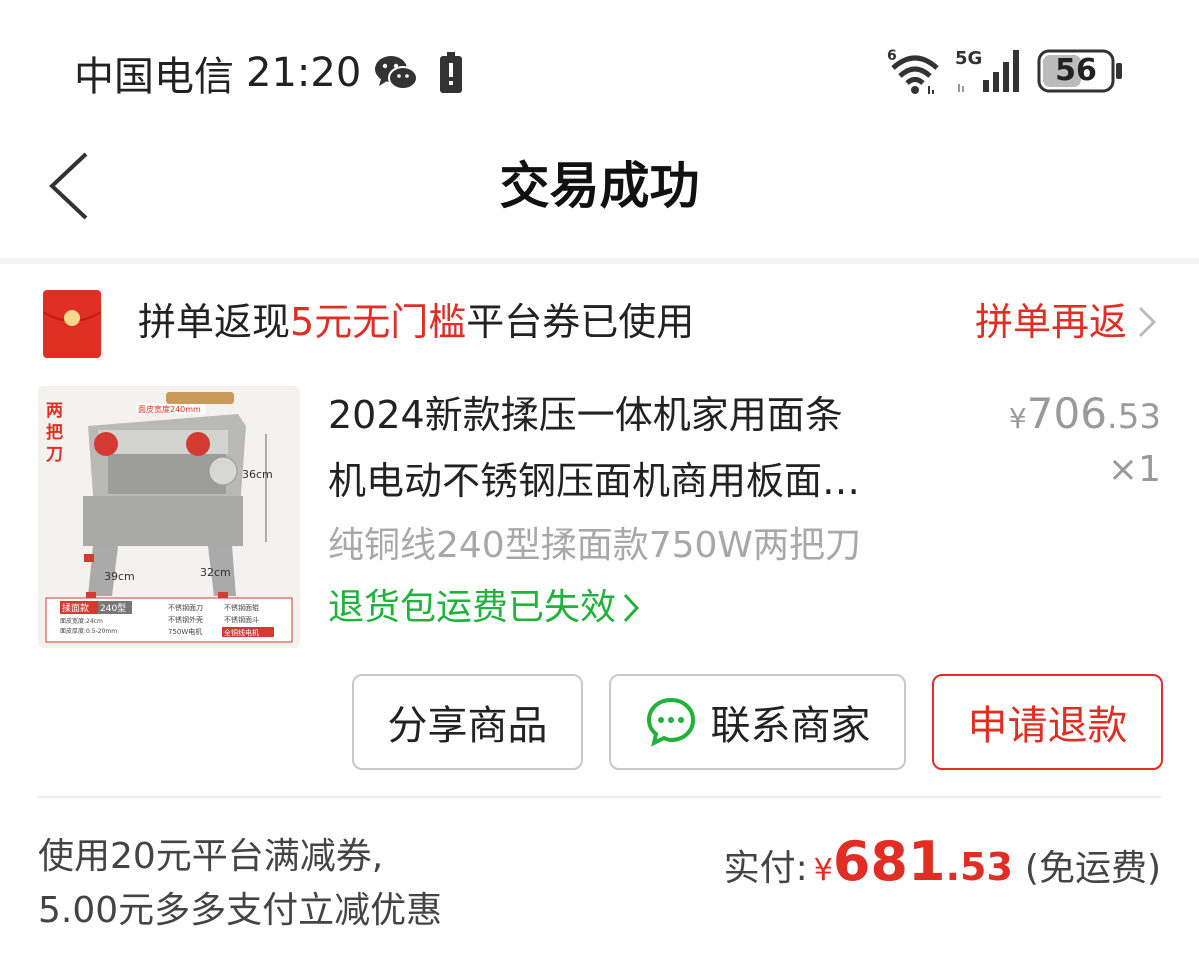 This screenshot has height=972, width=1199. Describe the element at coordinates (595, 545) in the screenshot. I see `product-spec: 纯铜线240型揉面款750W两把刀` at that location.